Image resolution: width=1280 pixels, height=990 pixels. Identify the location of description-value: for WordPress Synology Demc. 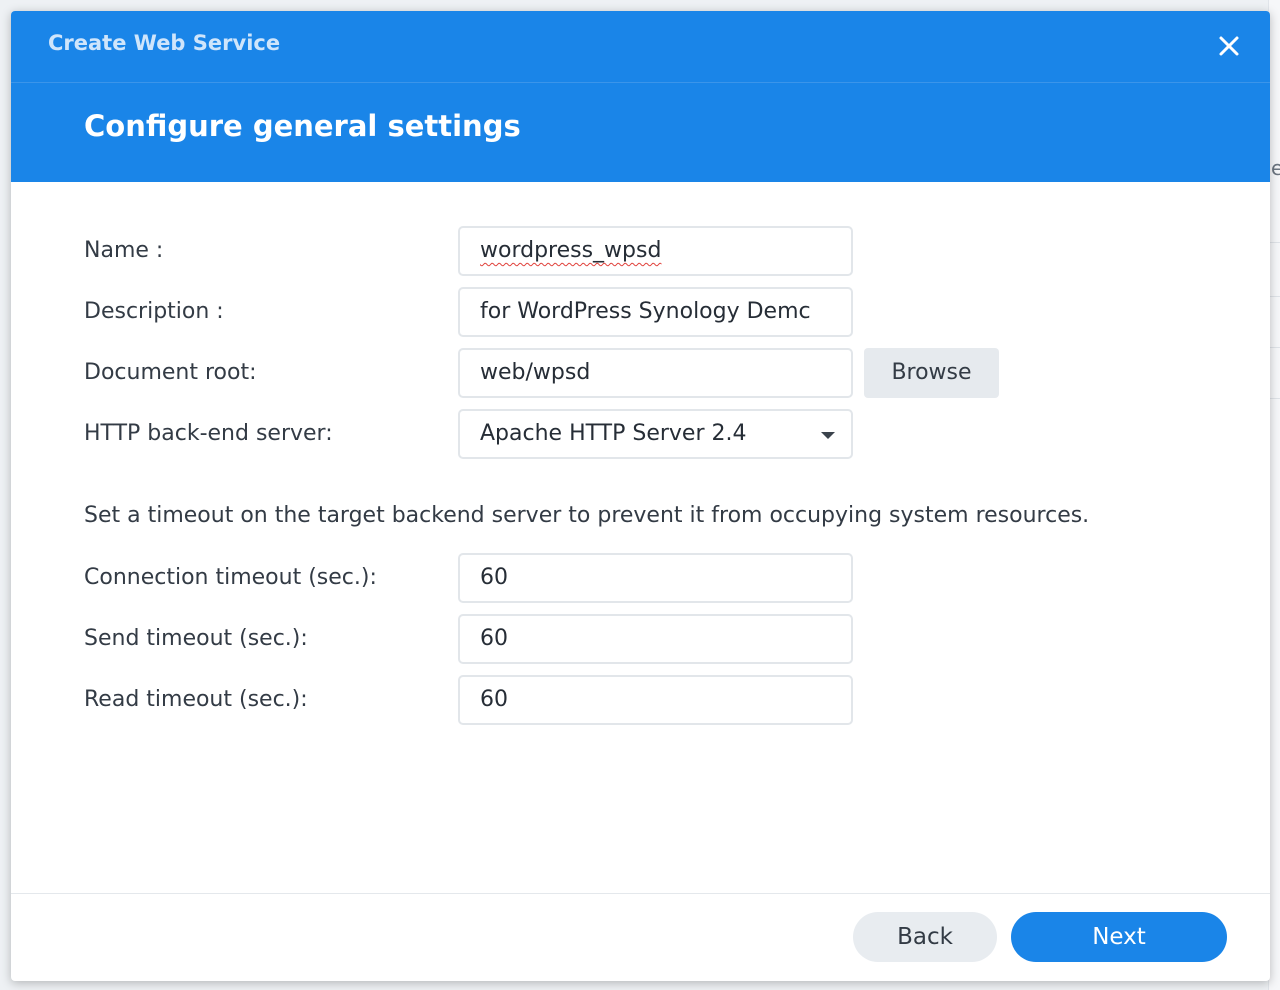
(645, 311).